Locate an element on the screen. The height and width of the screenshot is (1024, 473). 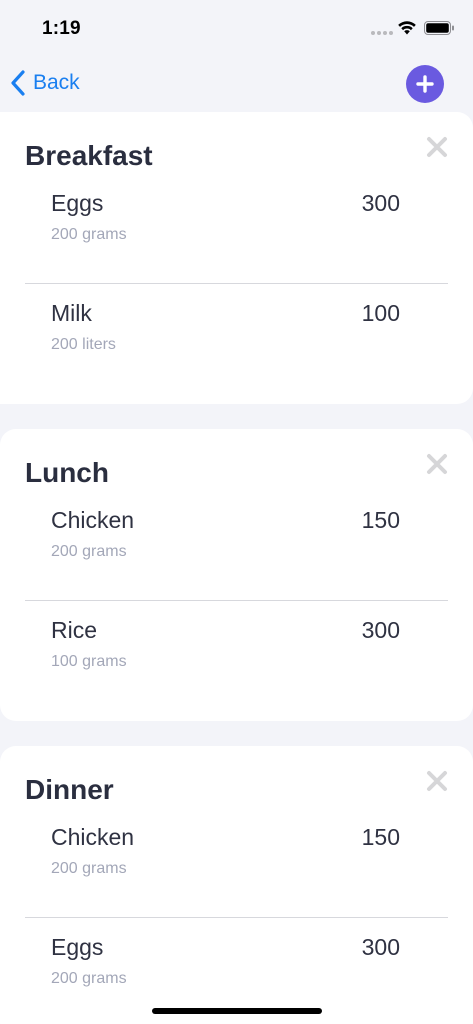
battery-icon is located at coordinates (439, 28).